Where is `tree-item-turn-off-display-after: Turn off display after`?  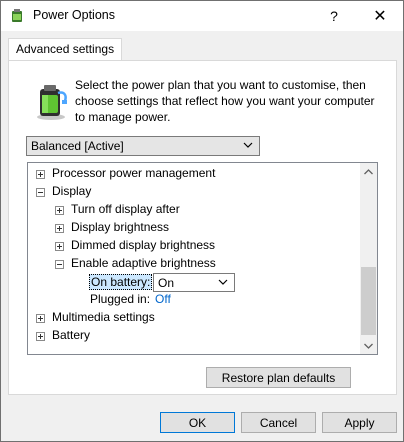
tree-item-turn-off-display-after: Turn off display after is located at coordinates (193, 210).